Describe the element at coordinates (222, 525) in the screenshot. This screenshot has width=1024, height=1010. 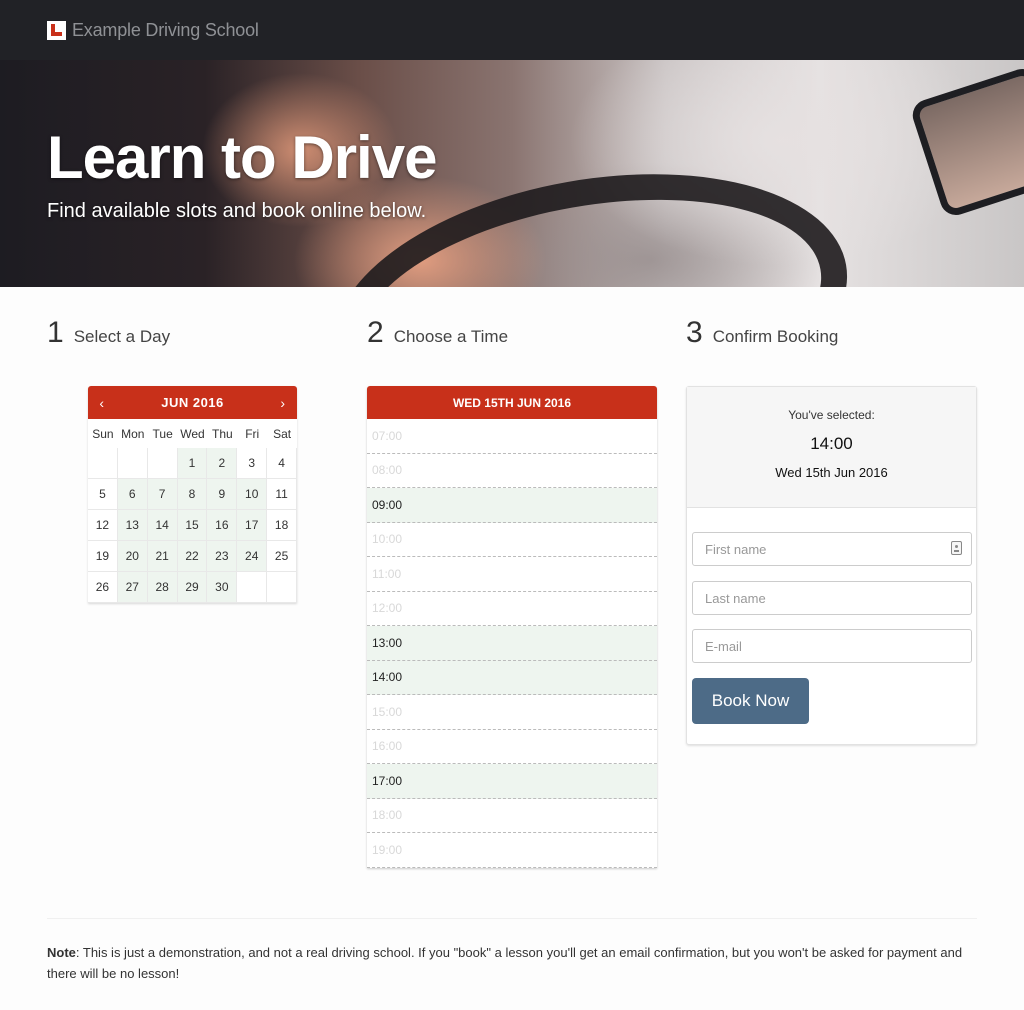
I see `calendar-day: 16` at that location.